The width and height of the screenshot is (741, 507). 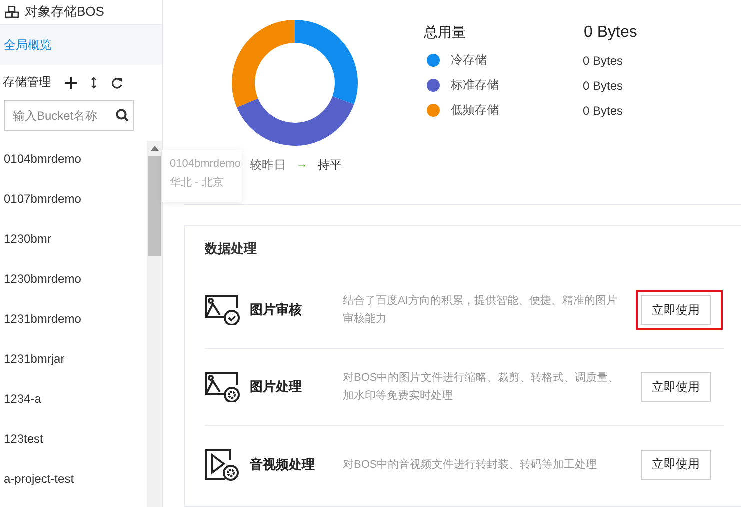 What do you see at coordinates (302, 165) in the screenshot?
I see `trend-arrow: →` at bounding box center [302, 165].